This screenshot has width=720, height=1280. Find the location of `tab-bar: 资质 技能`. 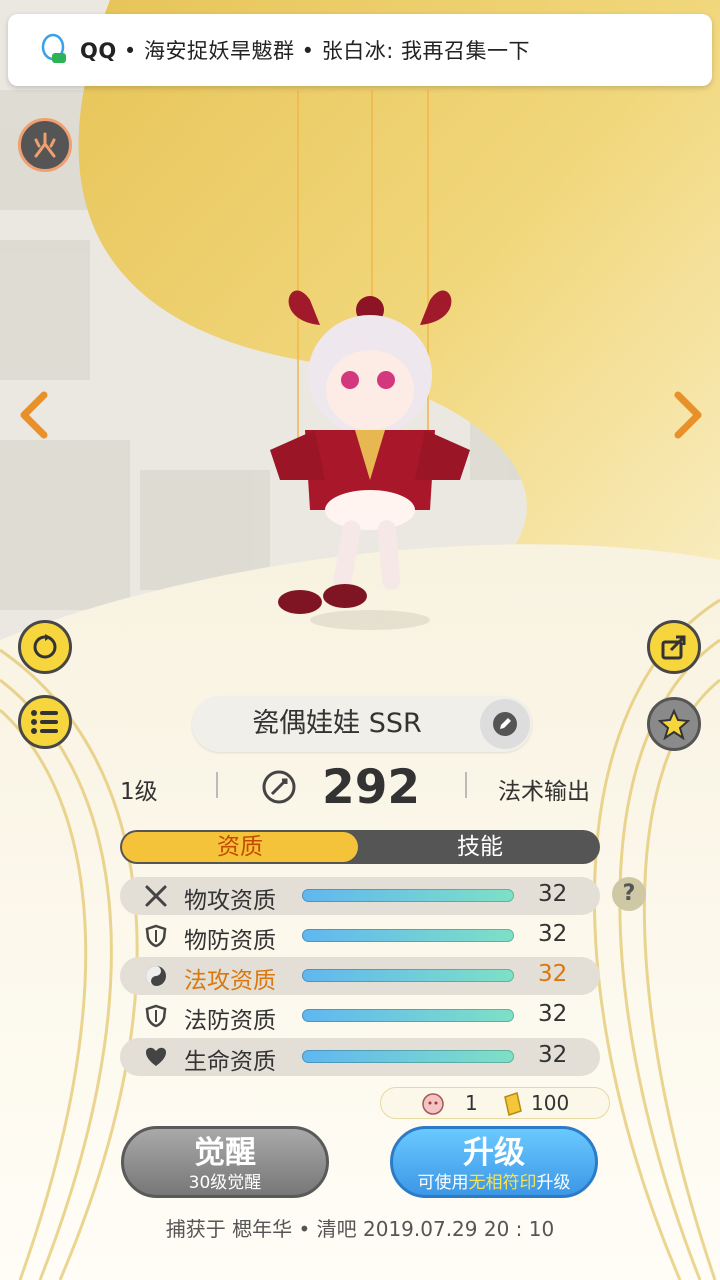

tab-bar: 资质 技能 is located at coordinates (360, 847).